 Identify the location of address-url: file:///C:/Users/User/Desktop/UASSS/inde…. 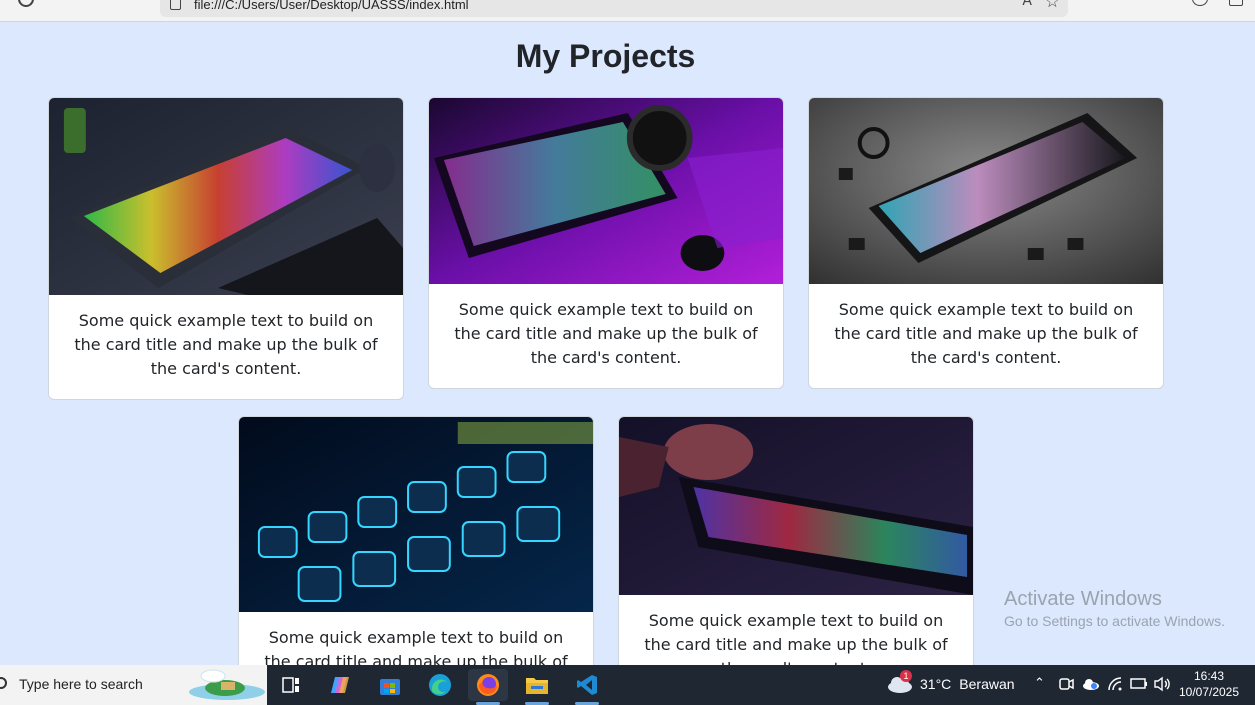
(331, 6).